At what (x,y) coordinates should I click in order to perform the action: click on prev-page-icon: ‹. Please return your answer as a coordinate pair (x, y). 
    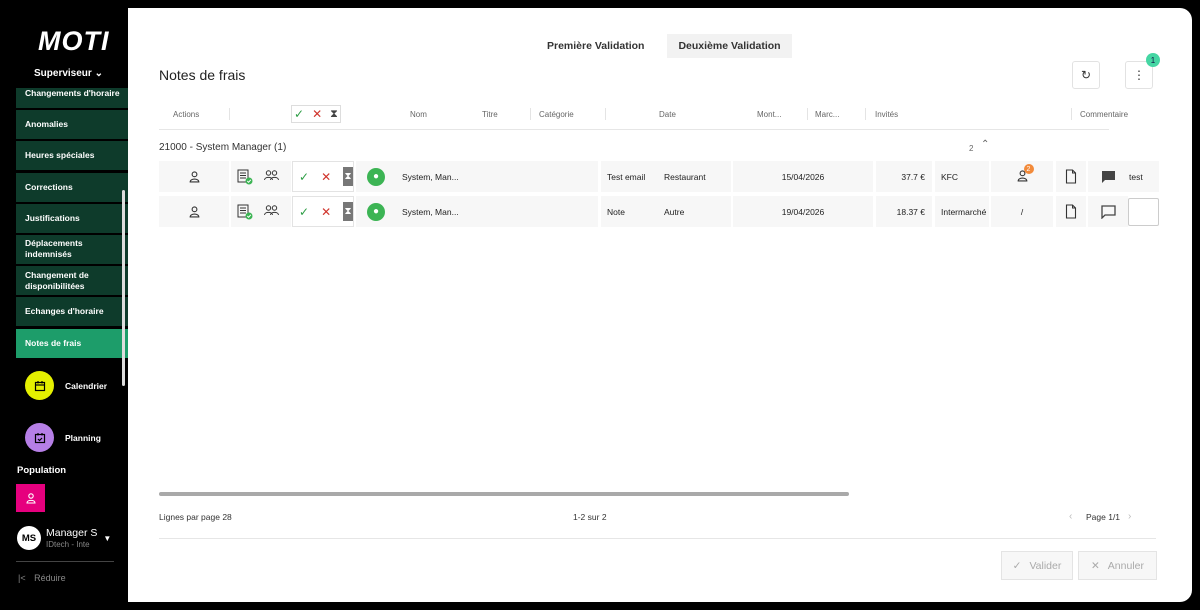
    Looking at the image, I should click on (1070, 516).